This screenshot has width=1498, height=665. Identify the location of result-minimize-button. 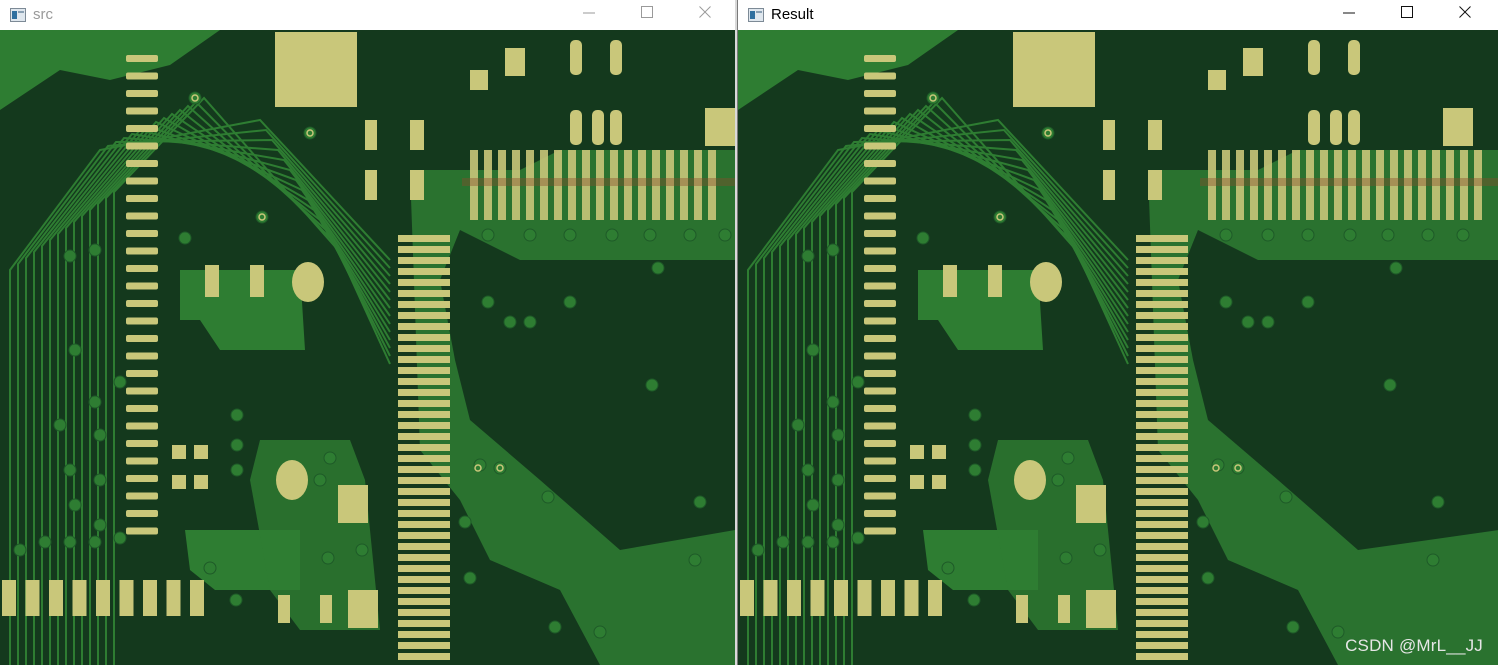
(1349, 12).